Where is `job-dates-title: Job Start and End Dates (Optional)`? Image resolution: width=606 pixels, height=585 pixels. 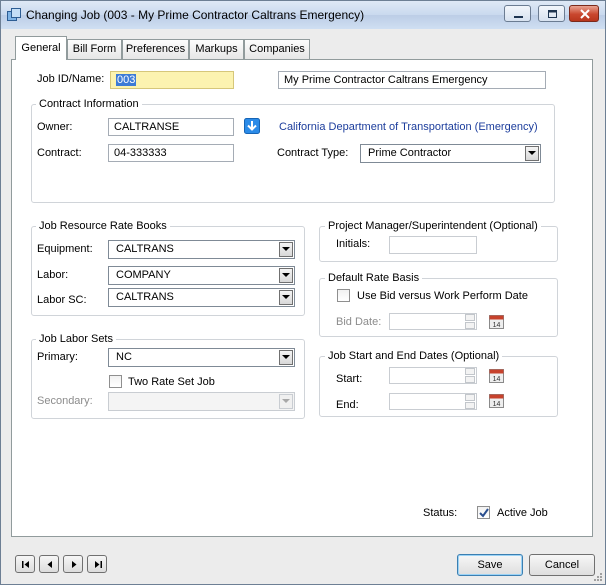
job-dates-title: Job Start and End Dates (Optional) is located at coordinates (414, 356).